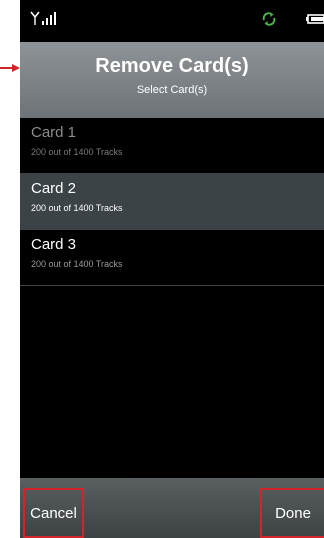  I want to click on page-header: Remove Card(s) Select Card(s), so click(172, 80).